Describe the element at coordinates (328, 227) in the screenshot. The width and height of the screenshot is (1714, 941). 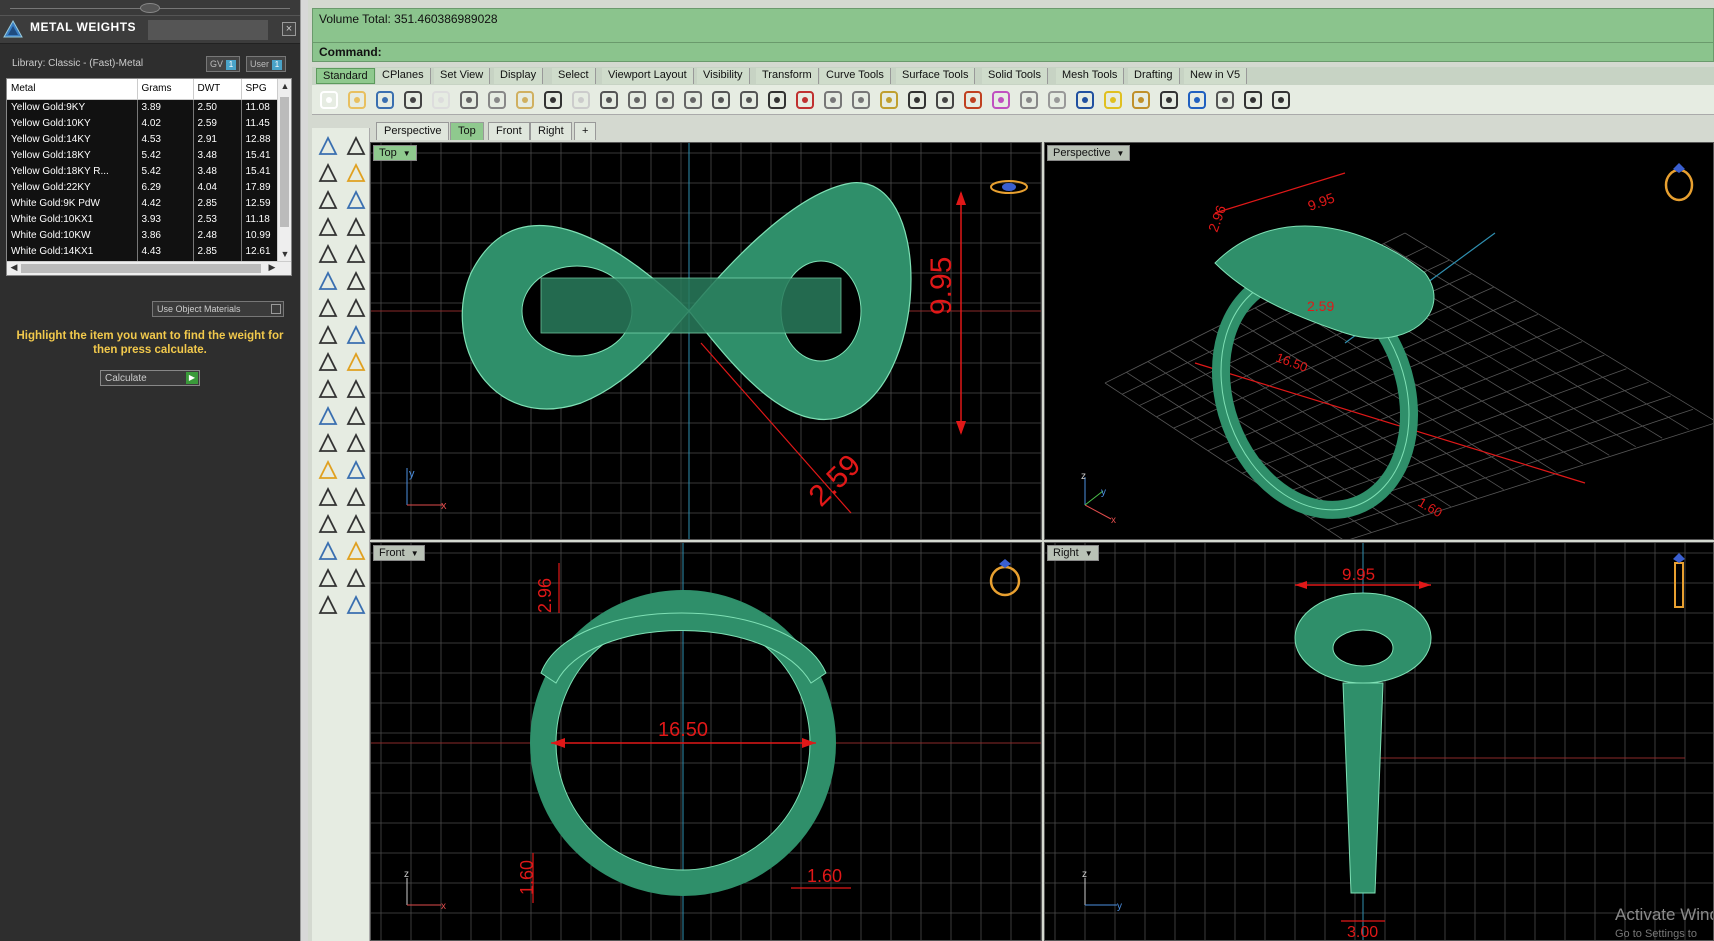
I see `arc-icon` at that location.